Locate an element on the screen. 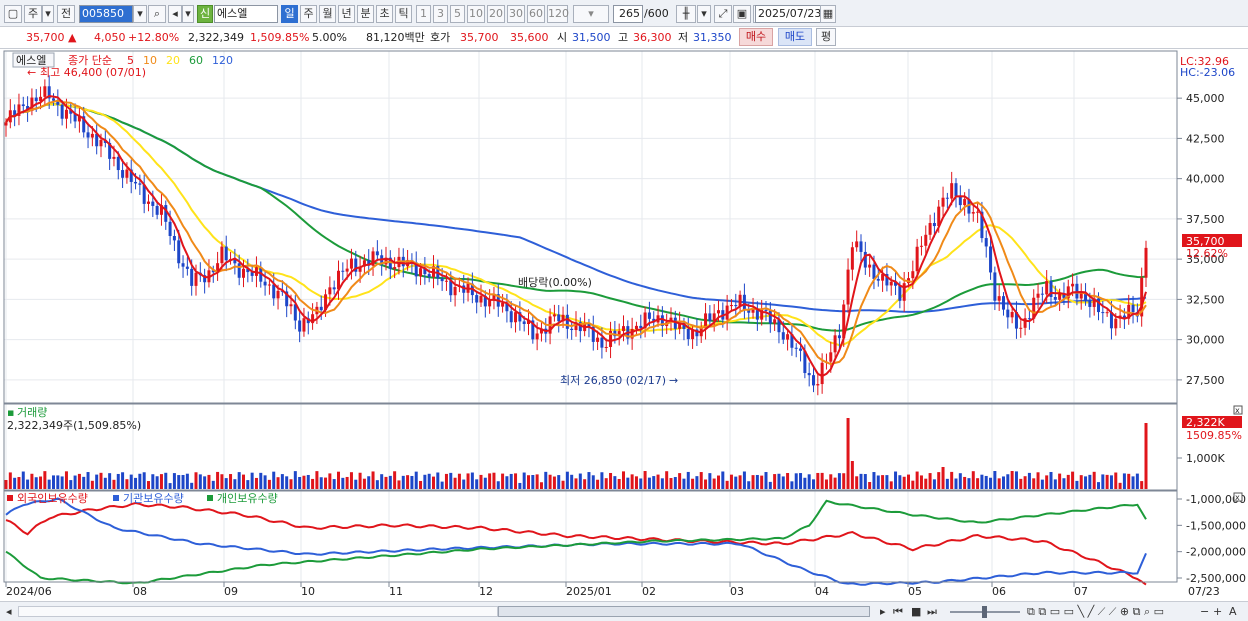 The width and height of the screenshot is (1248, 621). speaker-icon: ◂ is located at coordinates (175, 14).